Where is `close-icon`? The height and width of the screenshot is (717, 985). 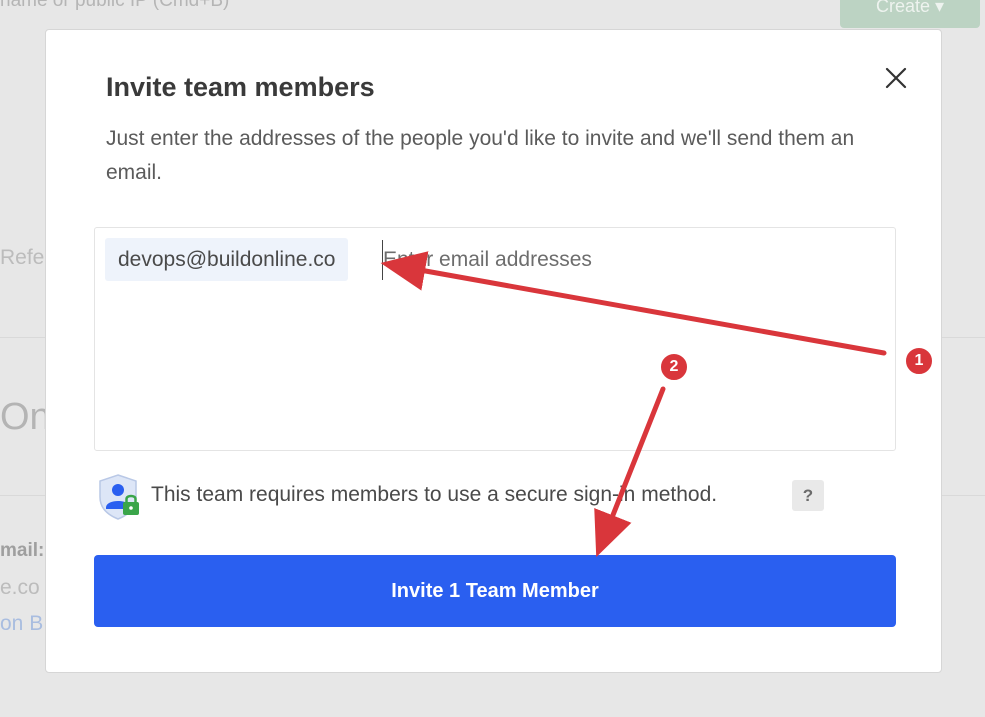
close-icon is located at coordinates (896, 78).